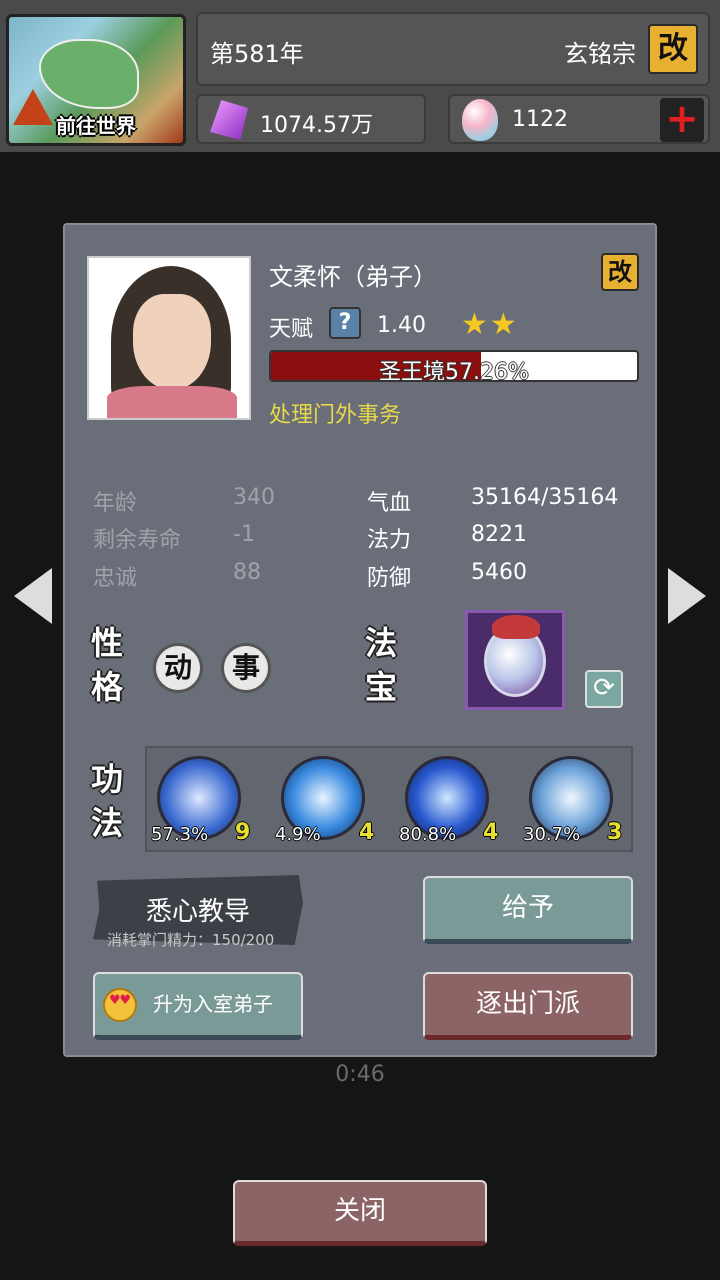 This screenshot has width=720, height=1280. Describe the element at coordinates (600, 54) in the screenshot. I see `sect-name: 玄铭宗` at that location.